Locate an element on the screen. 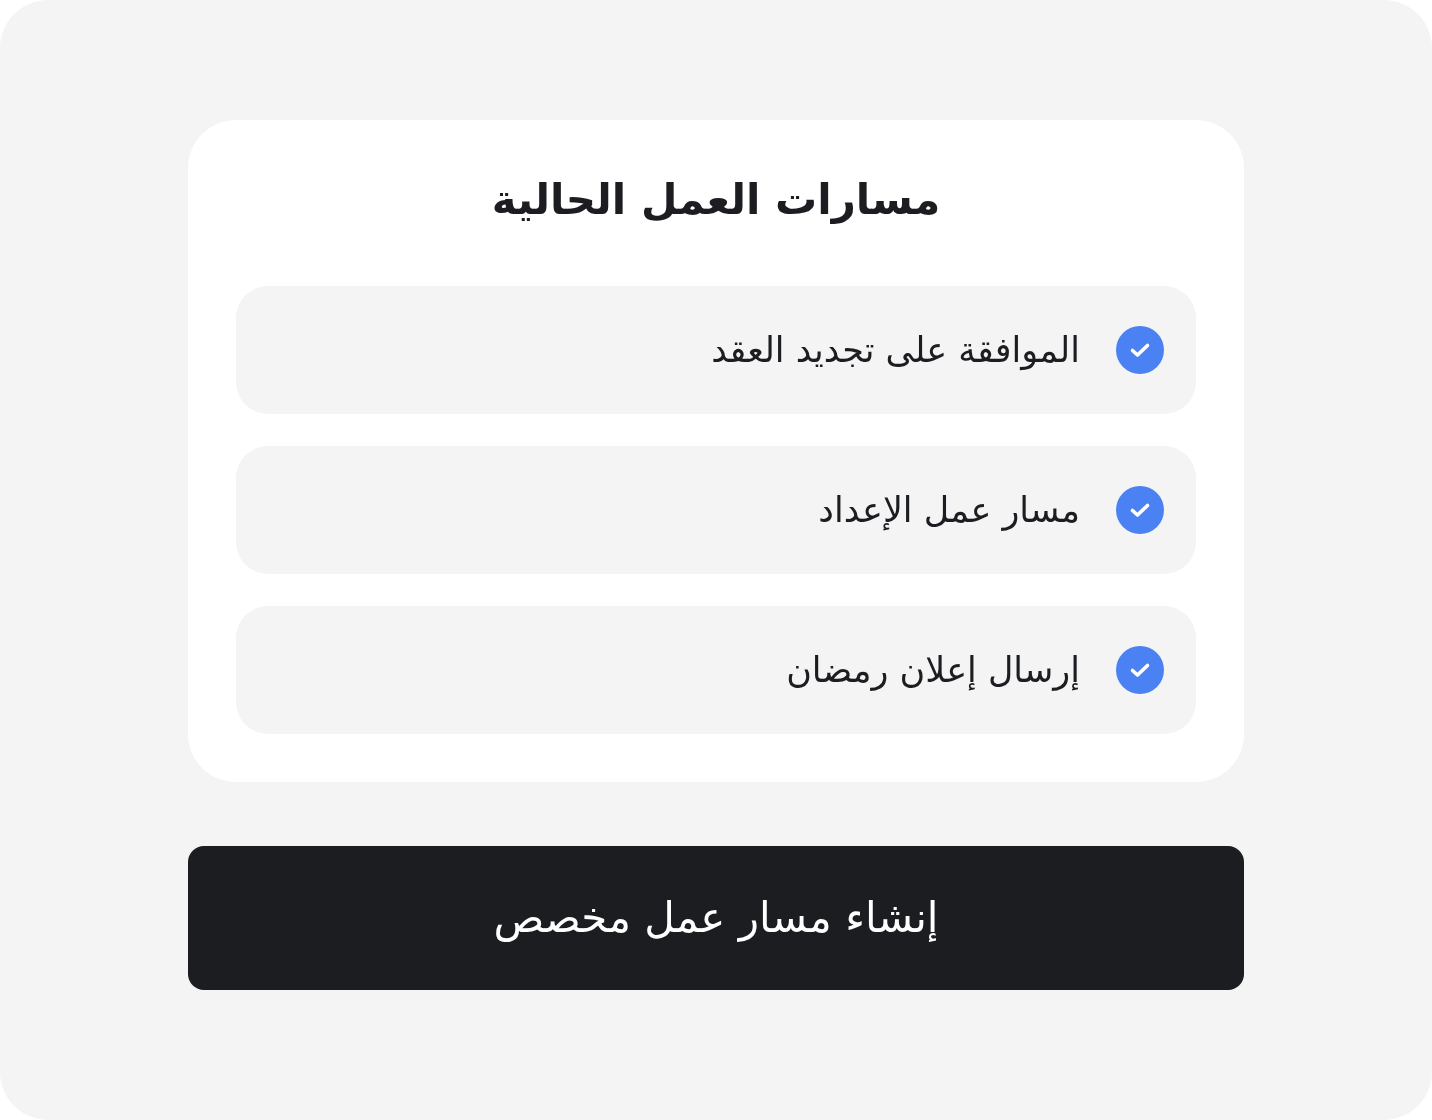 Image resolution: width=1432 pixels, height=1120 pixels. workflow-label: مسار عمل الإعداد is located at coordinates (949, 511).